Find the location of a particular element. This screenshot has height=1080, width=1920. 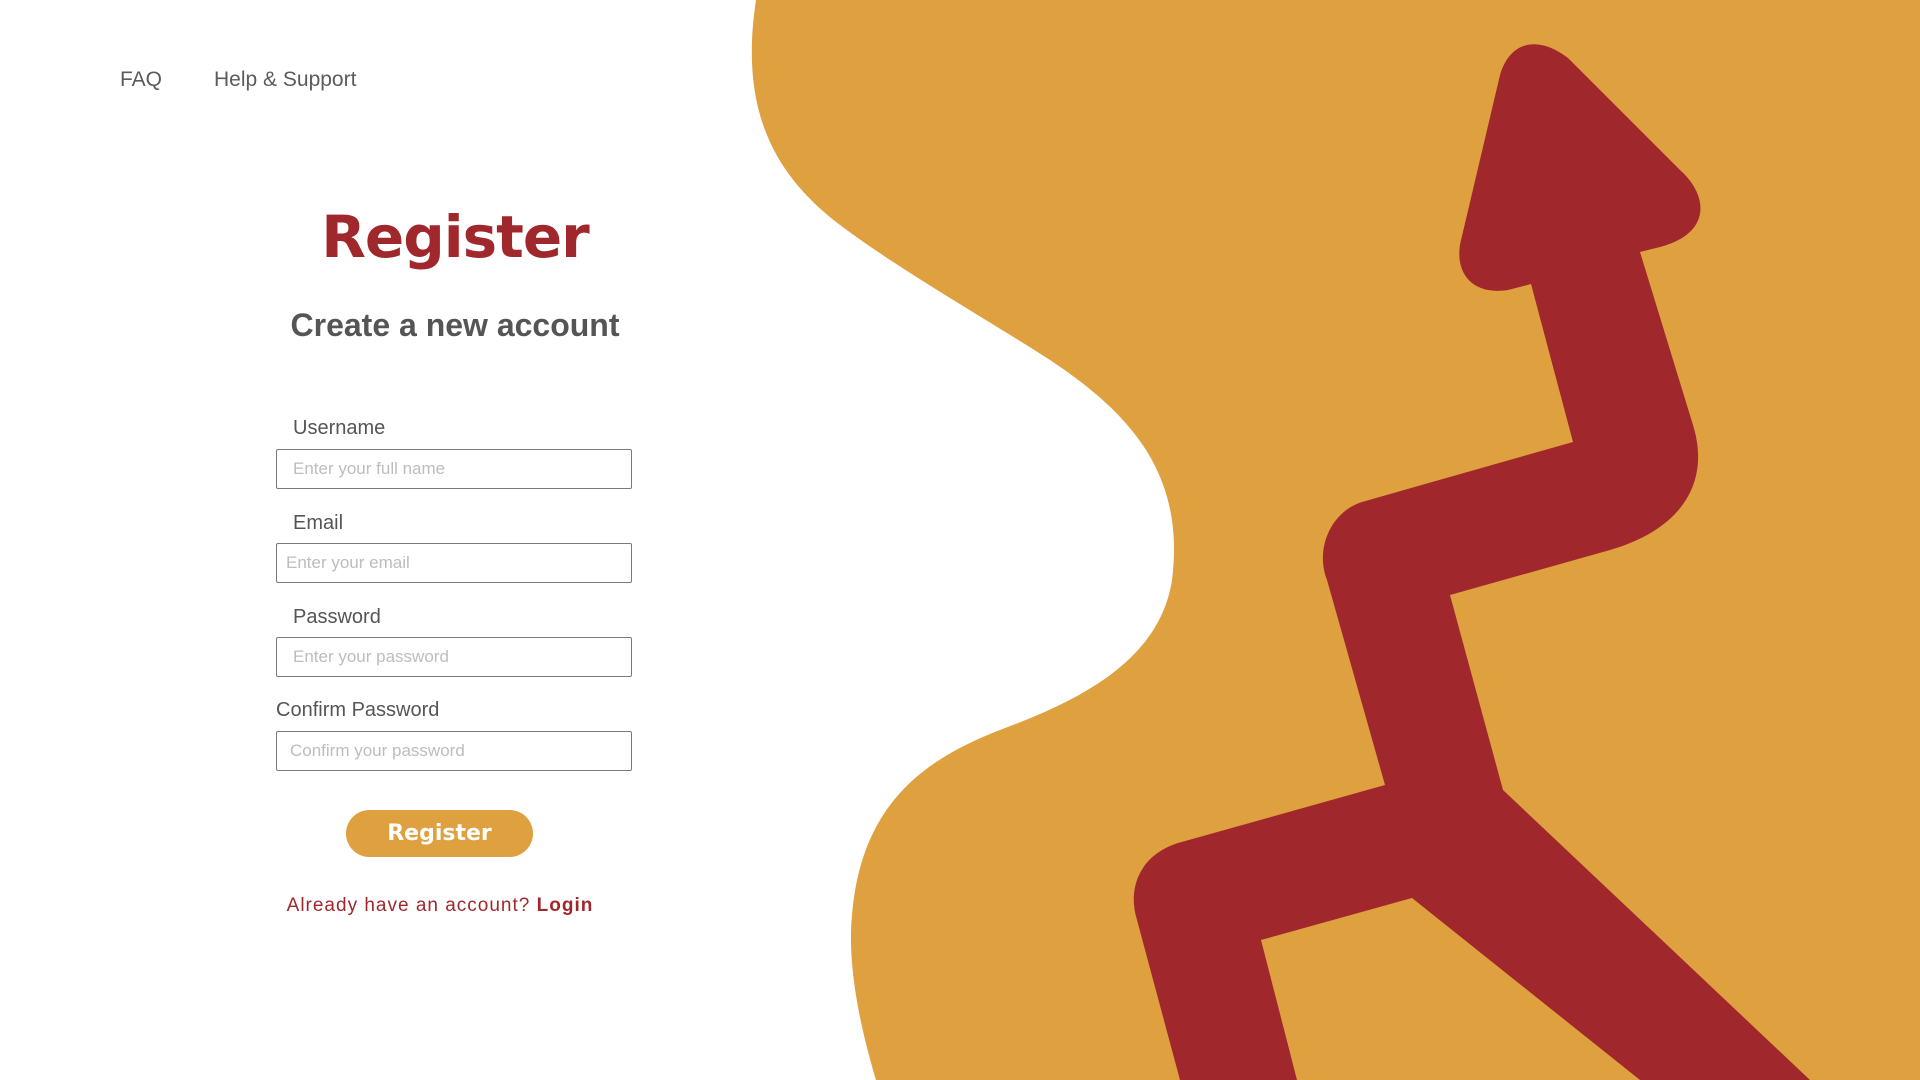

login-prompt-text: Already have an account? is located at coordinates (408, 905).